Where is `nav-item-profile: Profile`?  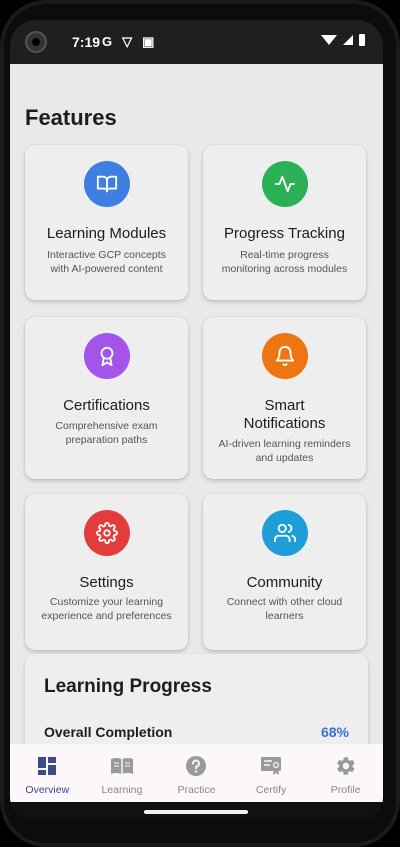
nav-item-profile: Profile is located at coordinates (345, 773).